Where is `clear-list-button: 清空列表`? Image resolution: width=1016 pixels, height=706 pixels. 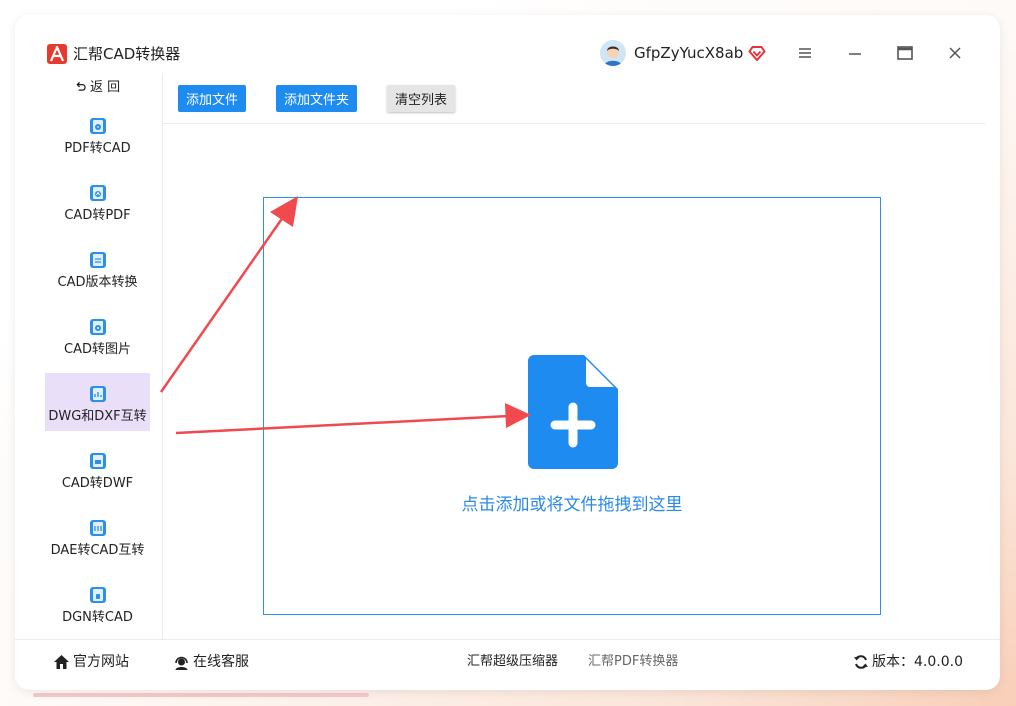
clear-list-button: 清空列表 is located at coordinates (421, 98).